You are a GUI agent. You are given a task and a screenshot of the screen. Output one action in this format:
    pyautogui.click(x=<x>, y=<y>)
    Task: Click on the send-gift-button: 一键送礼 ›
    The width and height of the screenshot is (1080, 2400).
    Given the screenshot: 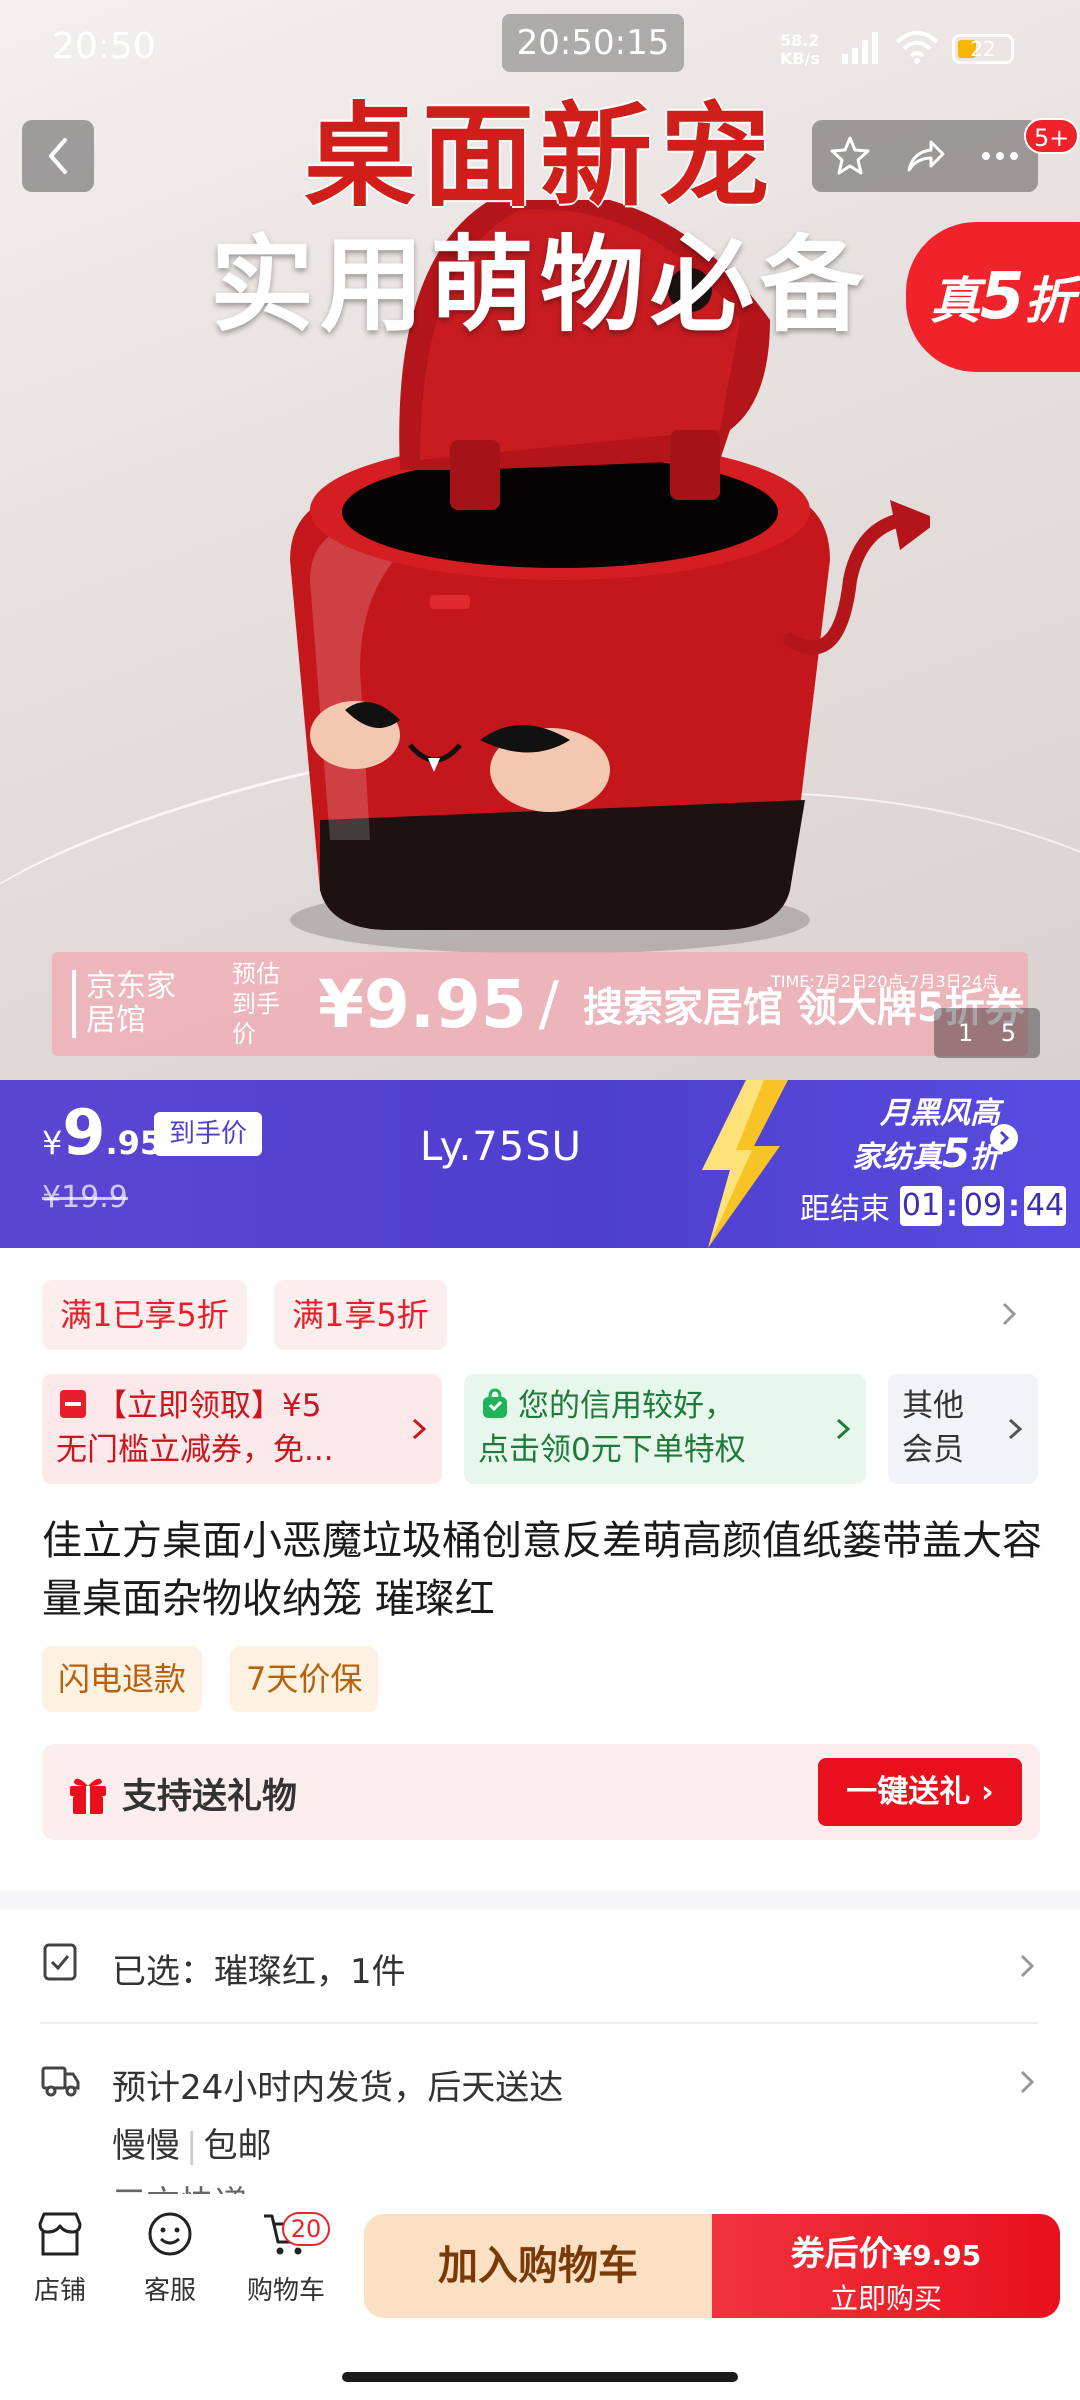 What is the action you would take?
    pyautogui.click(x=920, y=1792)
    